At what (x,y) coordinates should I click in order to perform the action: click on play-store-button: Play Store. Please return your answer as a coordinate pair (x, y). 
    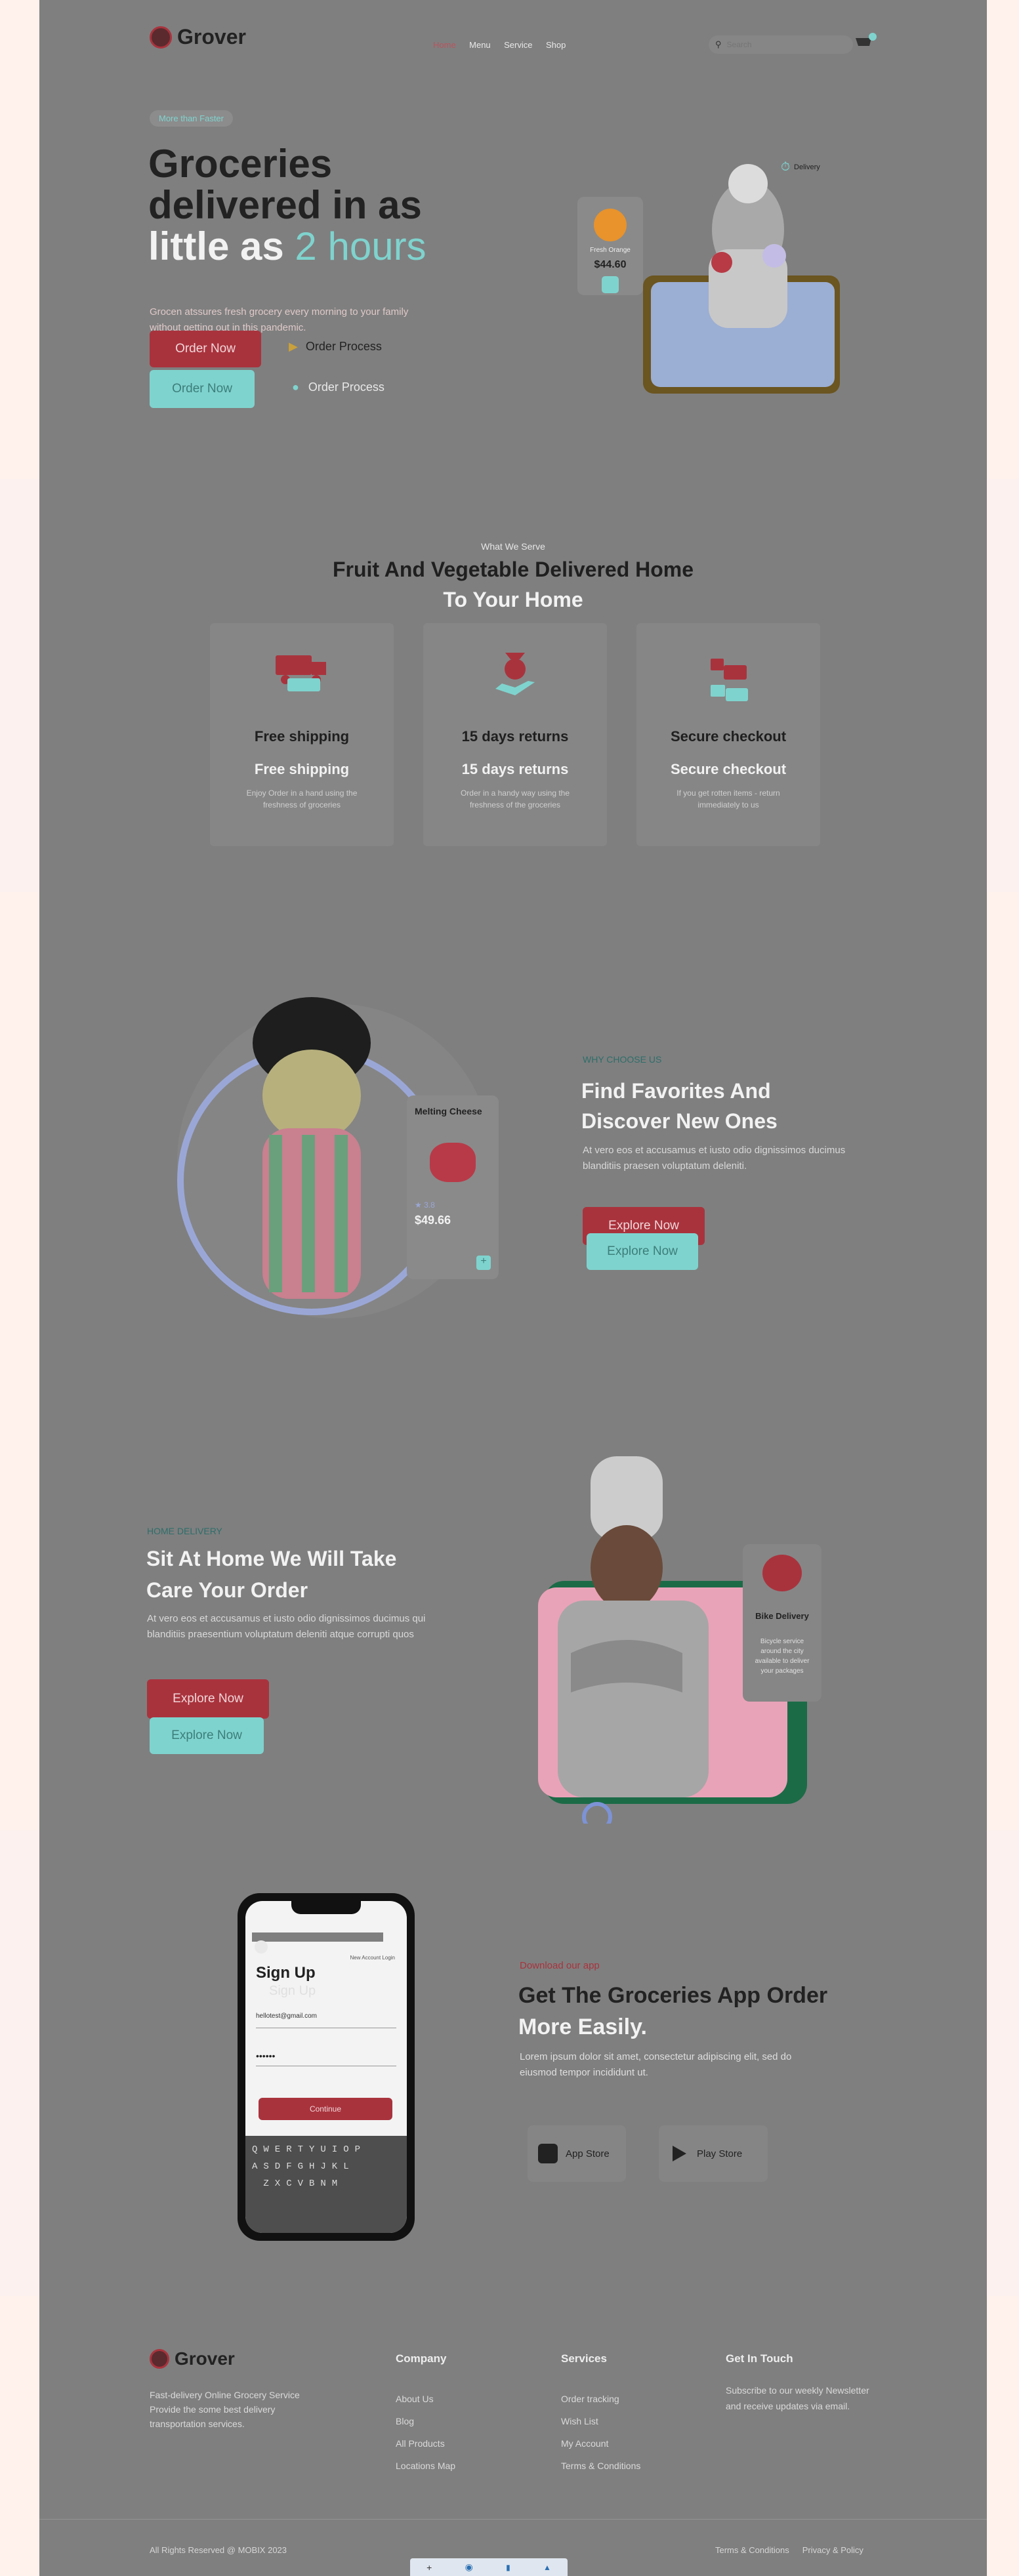
    Looking at the image, I should click on (713, 2153).